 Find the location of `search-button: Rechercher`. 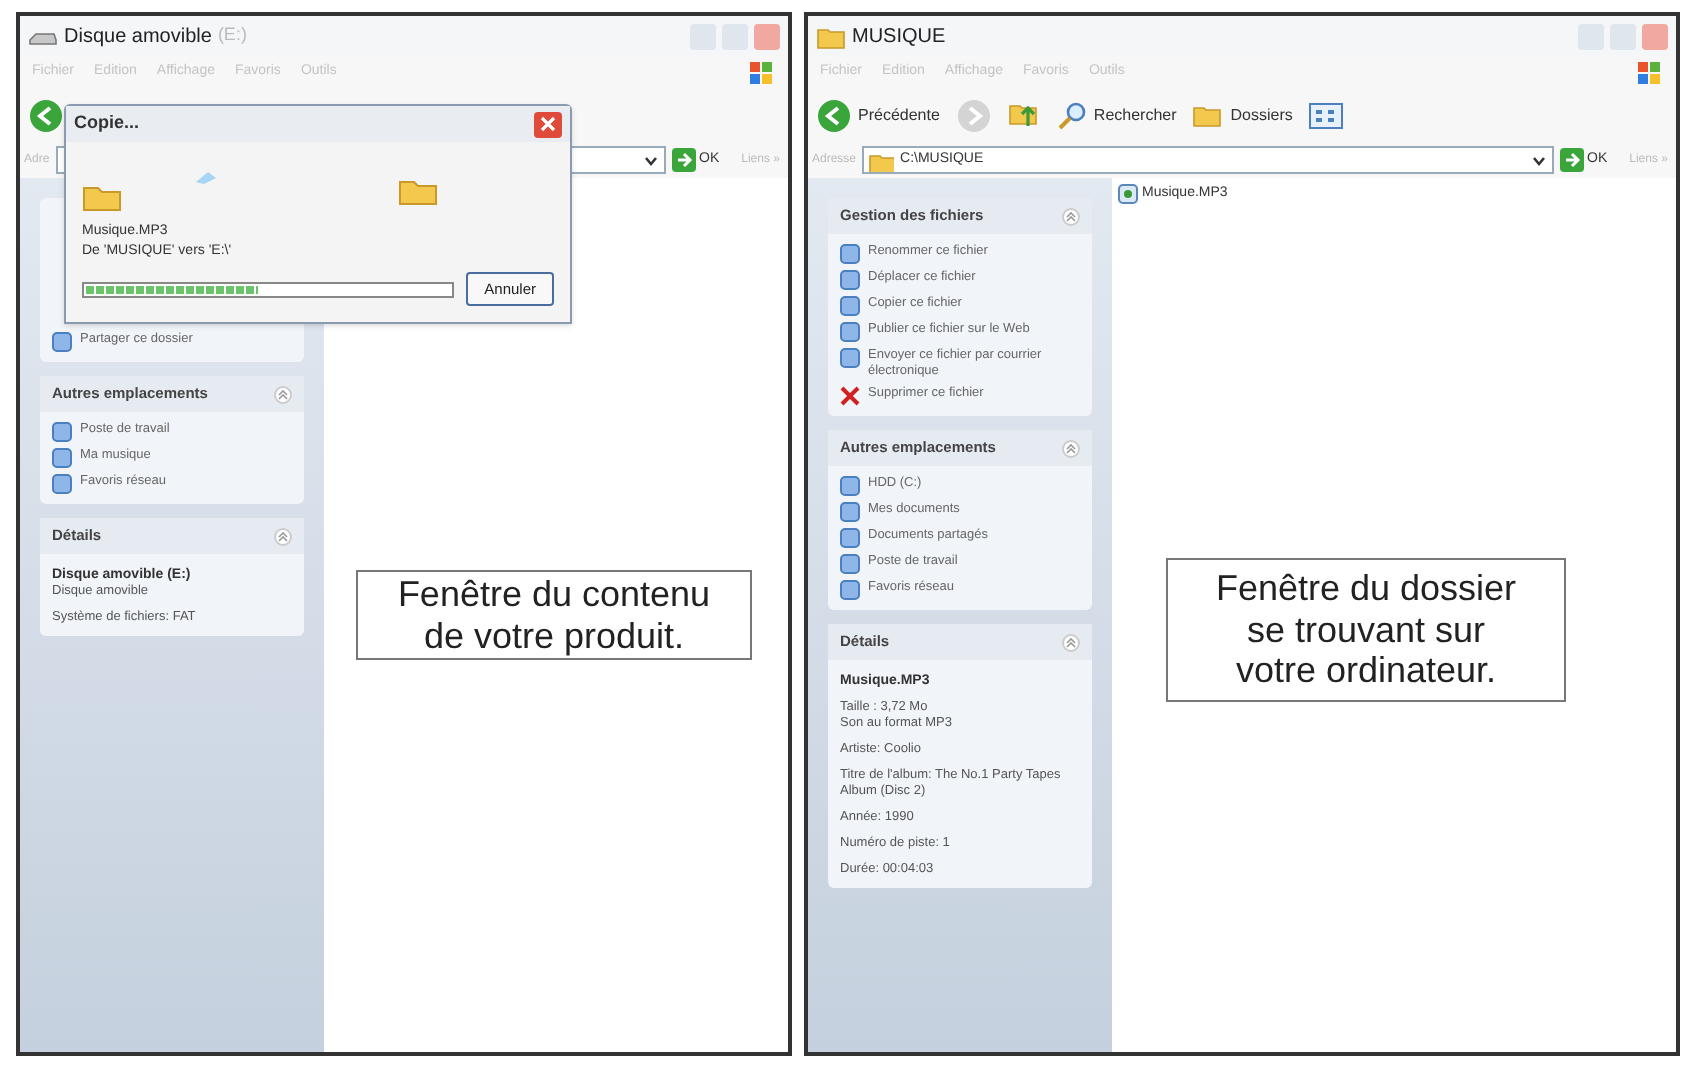

search-button: Rechercher is located at coordinates (1116, 116).